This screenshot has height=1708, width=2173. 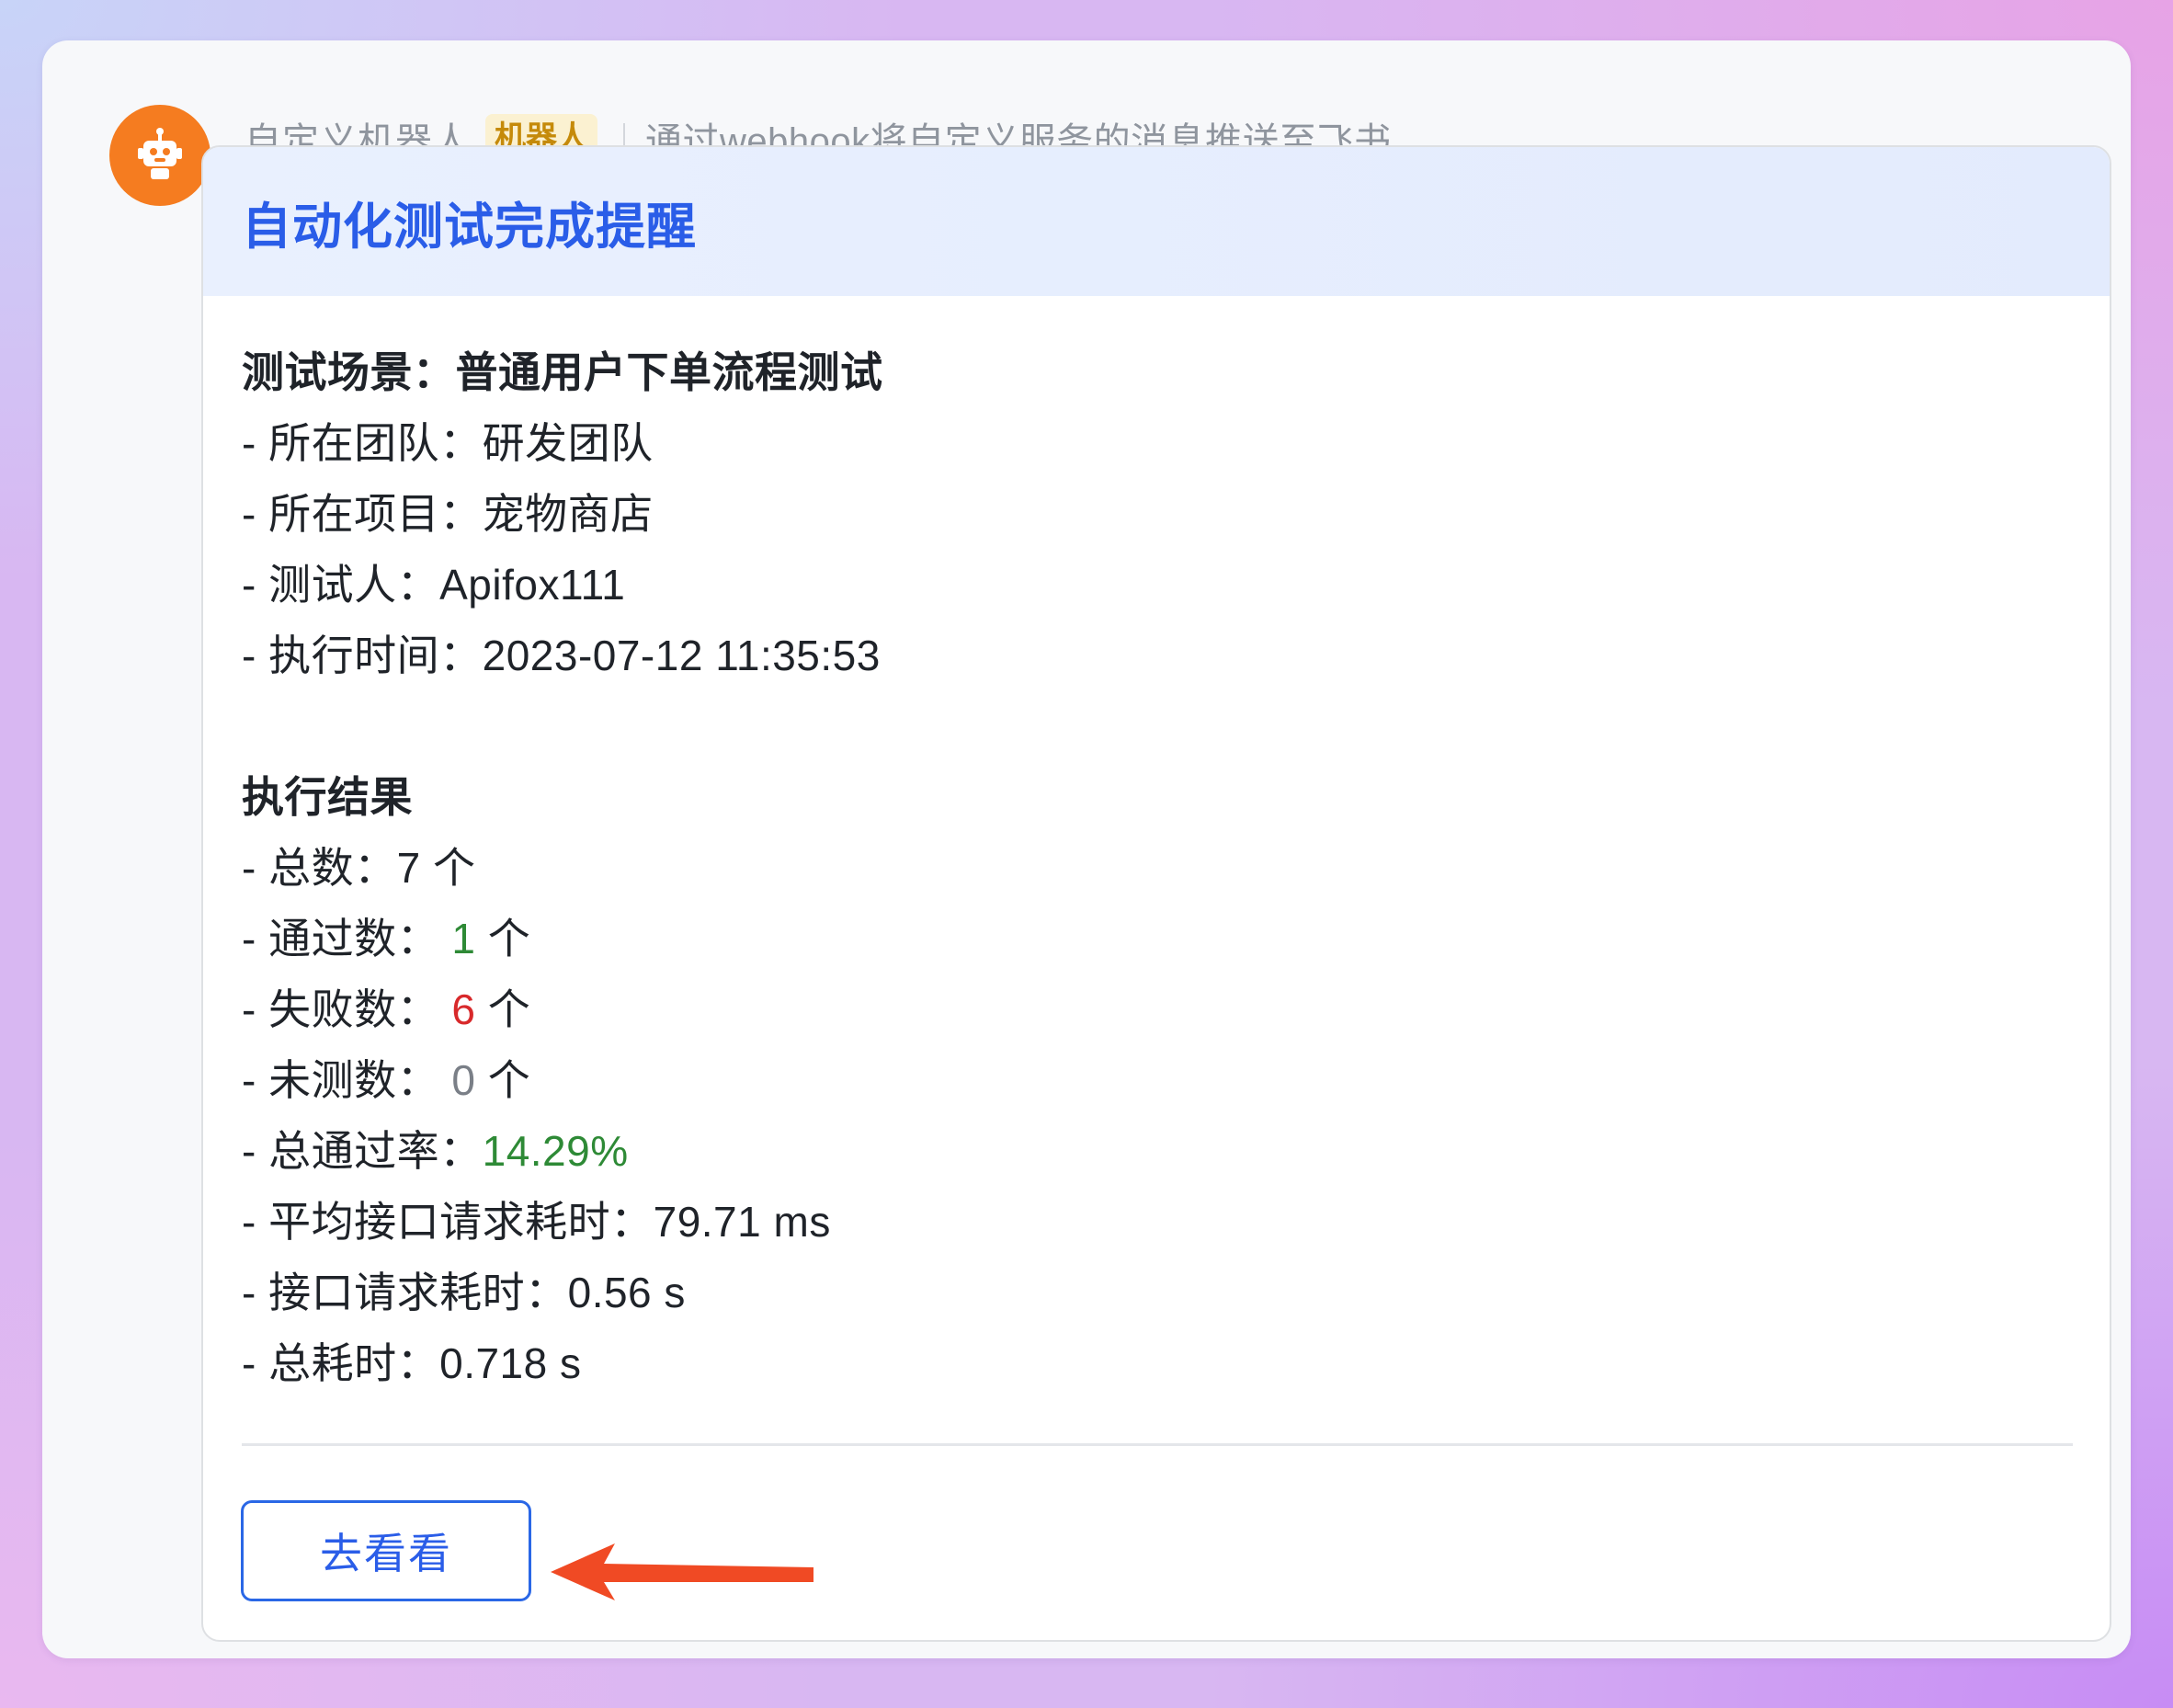 I want to click on team-line: - 所在团队：研发团队, so click(x=1156, y=443).